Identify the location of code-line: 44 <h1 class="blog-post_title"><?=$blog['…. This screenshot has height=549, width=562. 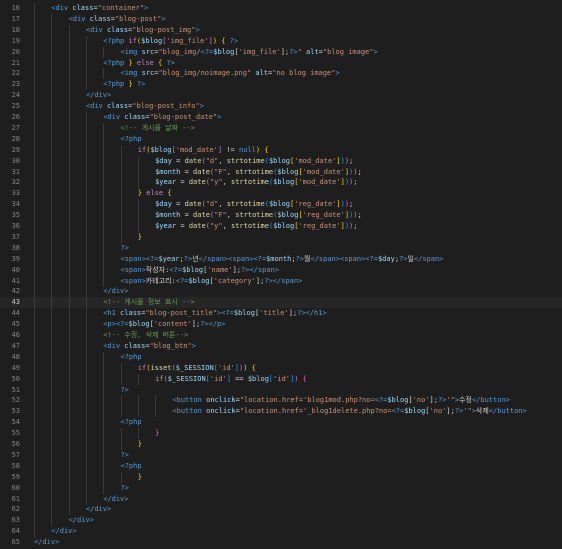
(281, 314).